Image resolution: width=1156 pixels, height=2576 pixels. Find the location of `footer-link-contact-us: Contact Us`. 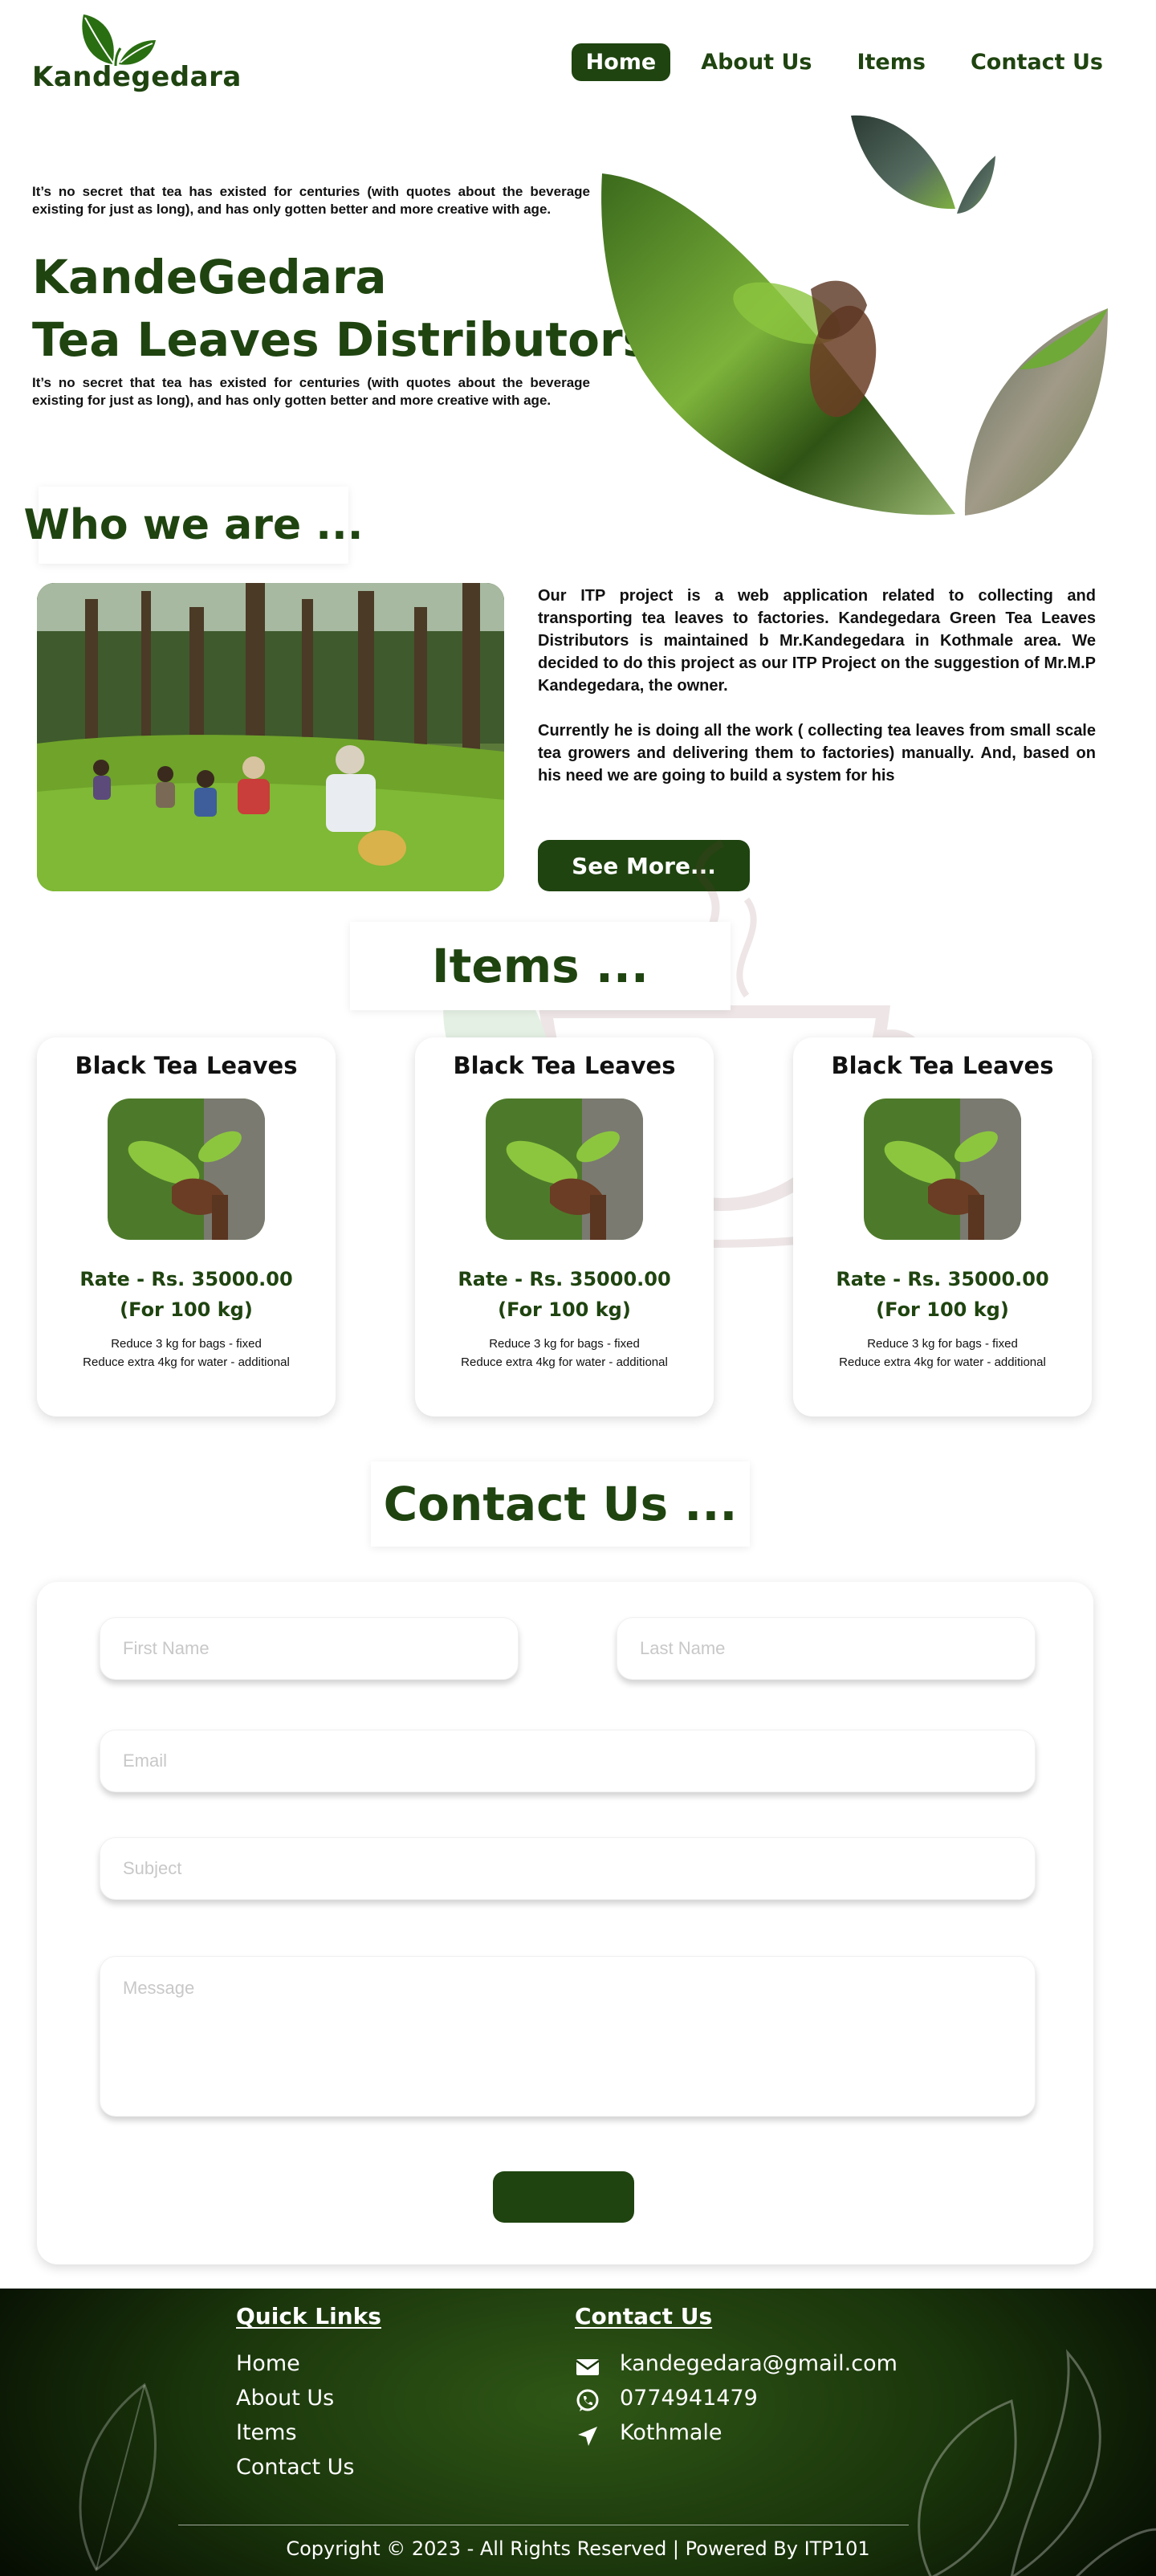

footer-link-contact-us: Contact Us is located at coordinates (295, 2467).